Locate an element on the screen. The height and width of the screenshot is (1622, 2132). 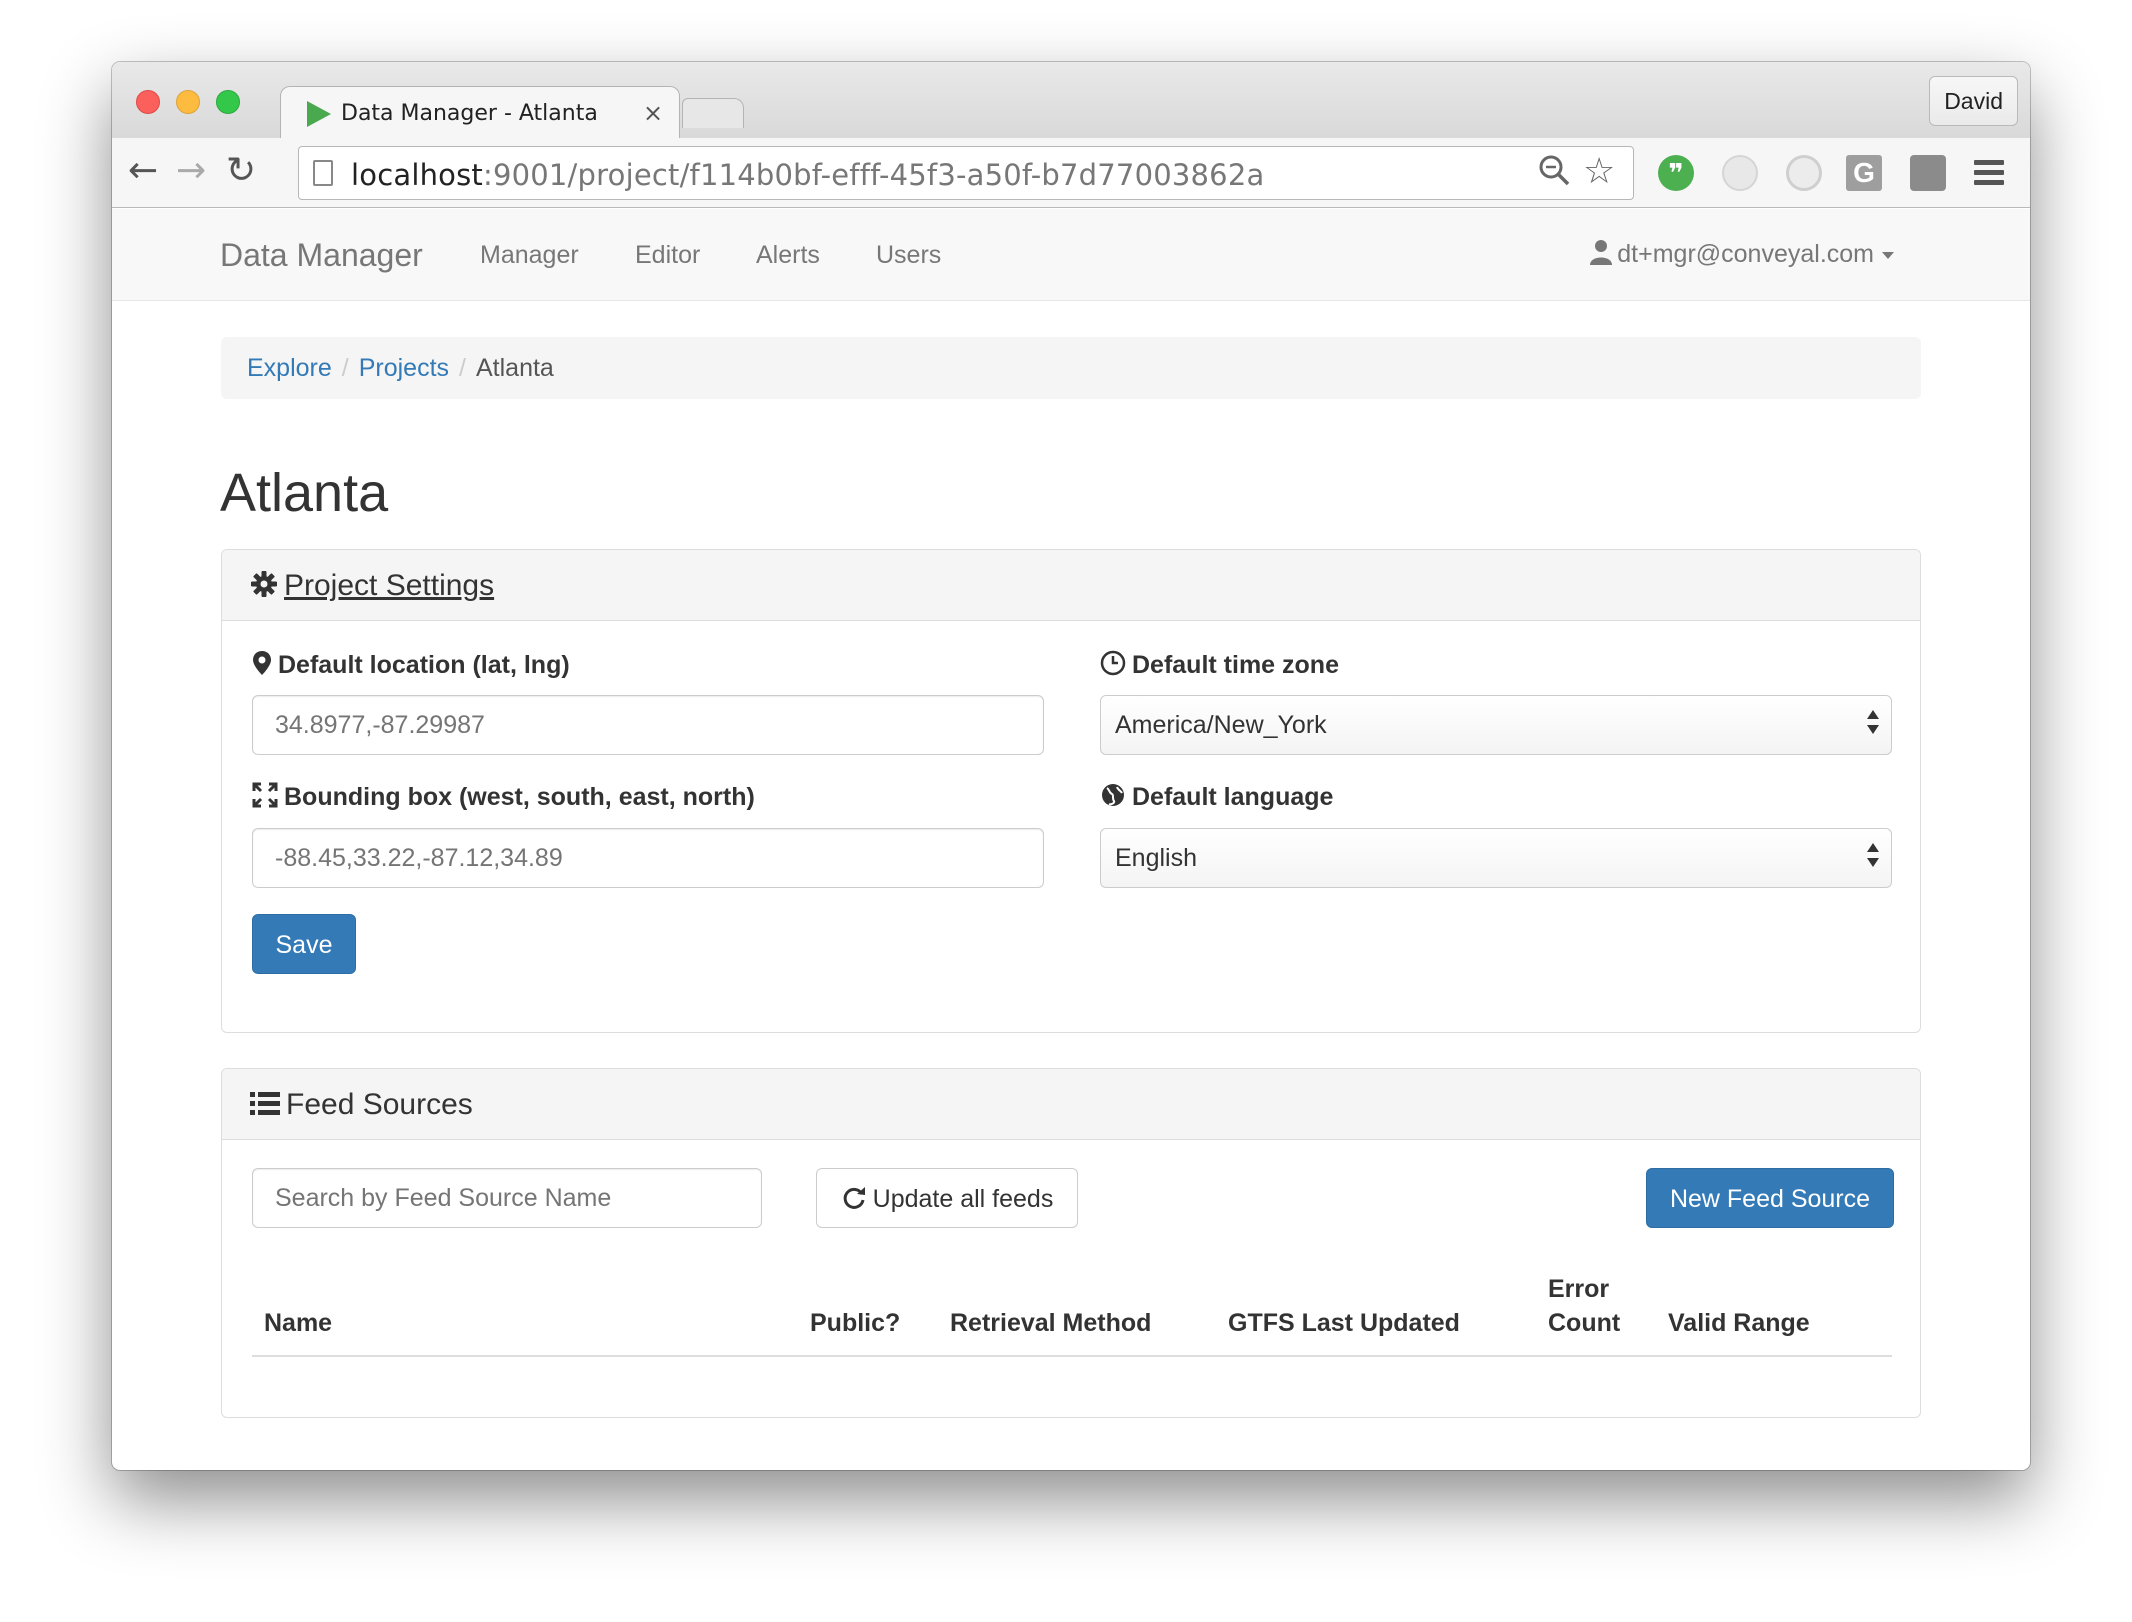
language-select: English is located at coordinates (1496, 858).